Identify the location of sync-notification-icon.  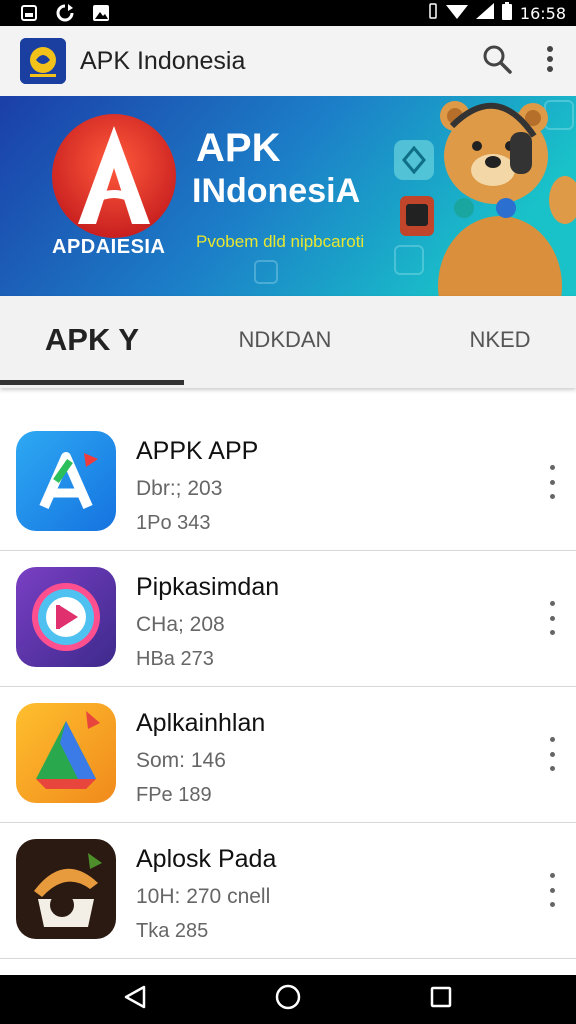
(65, 13).